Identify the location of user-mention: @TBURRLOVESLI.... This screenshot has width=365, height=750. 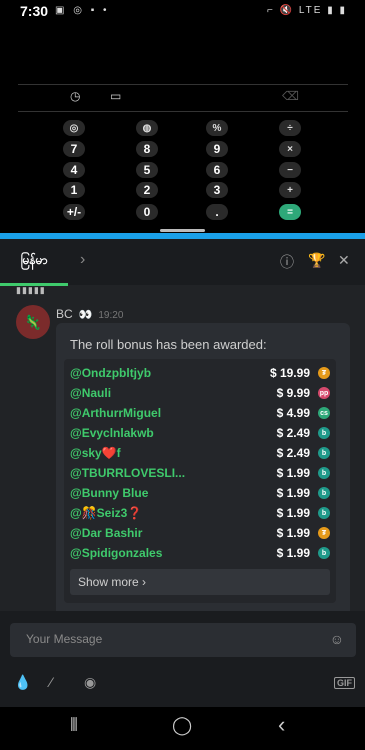
(127, 473).